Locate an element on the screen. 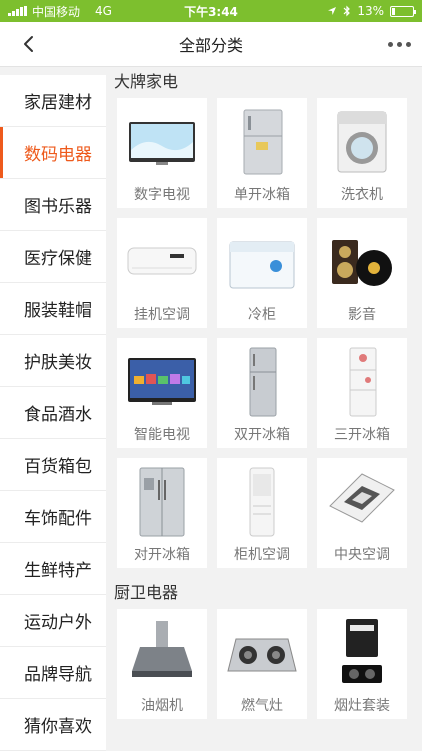 This screenshot has width=422, height=751. product-card: 影音 is located at coordinates (362, 273).